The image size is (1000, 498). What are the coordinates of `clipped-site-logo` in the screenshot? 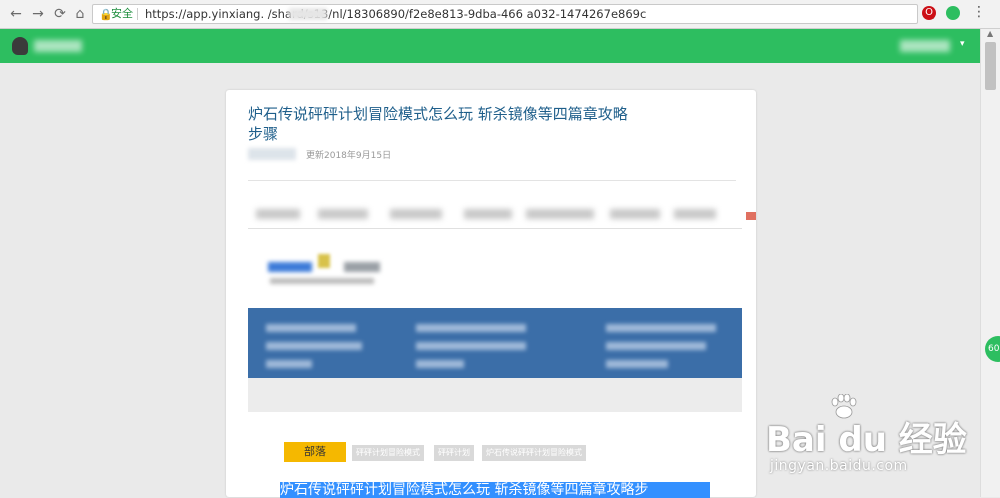 It's located at (322, 268).